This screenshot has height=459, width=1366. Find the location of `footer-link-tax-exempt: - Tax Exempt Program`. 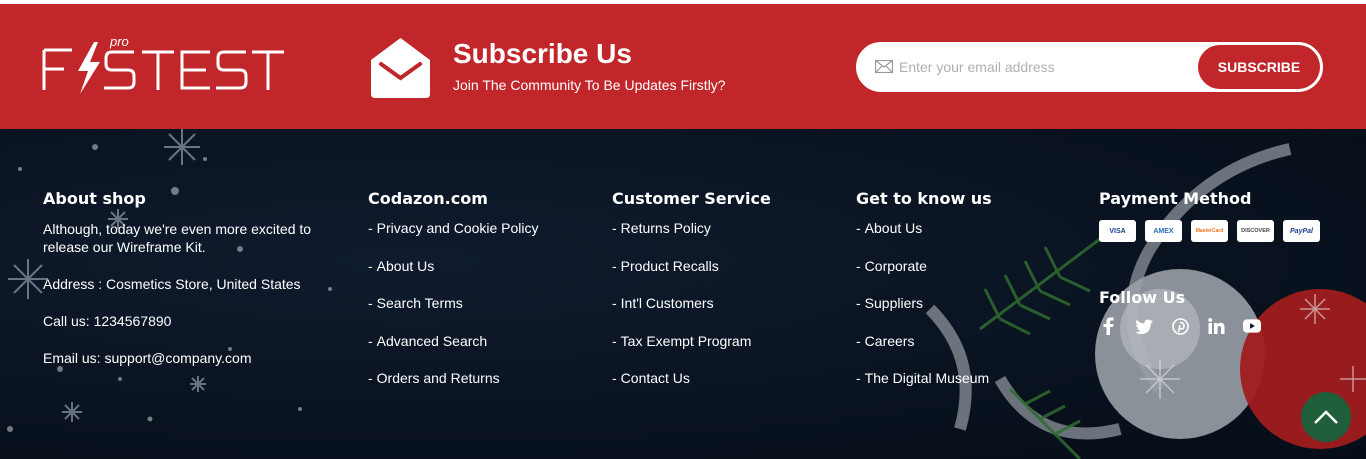

footer-link-tax-exempt: - Tax Exempt Program is located at coordinates (691, 352).